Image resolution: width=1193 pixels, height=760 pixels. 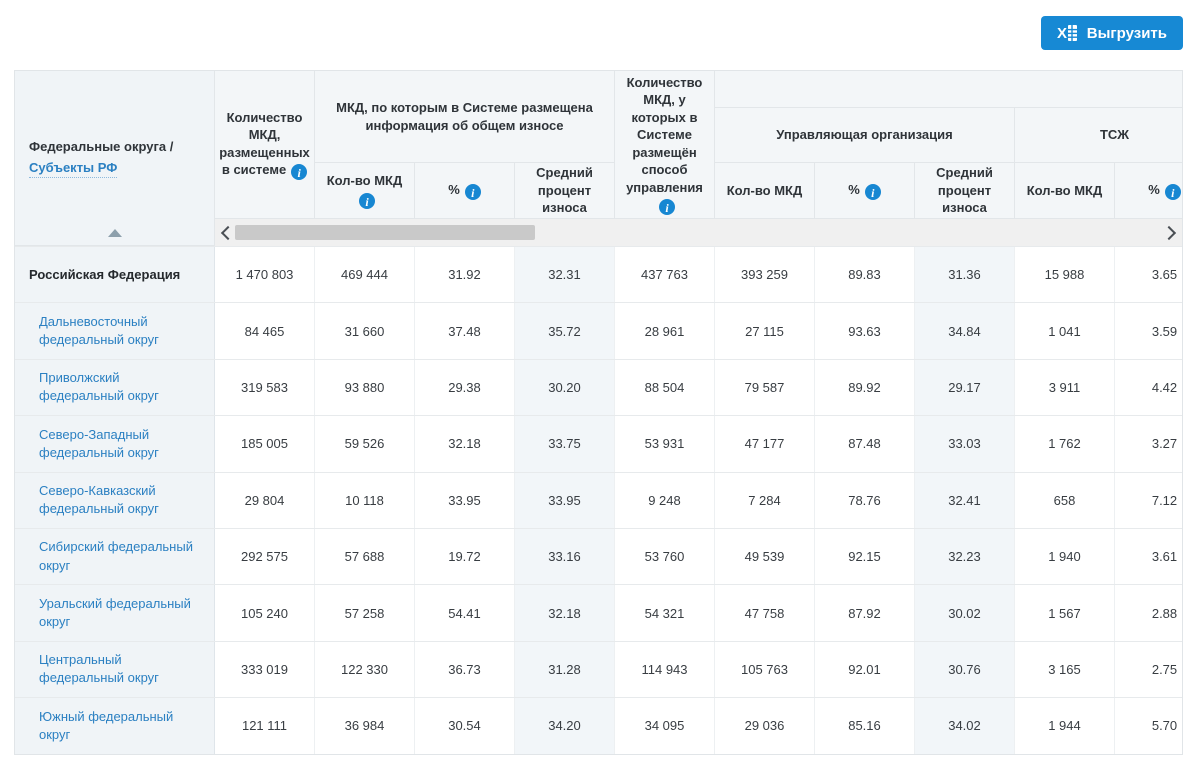 I want to click on cell-management-count: 114 943, so click(x=665, y=669).